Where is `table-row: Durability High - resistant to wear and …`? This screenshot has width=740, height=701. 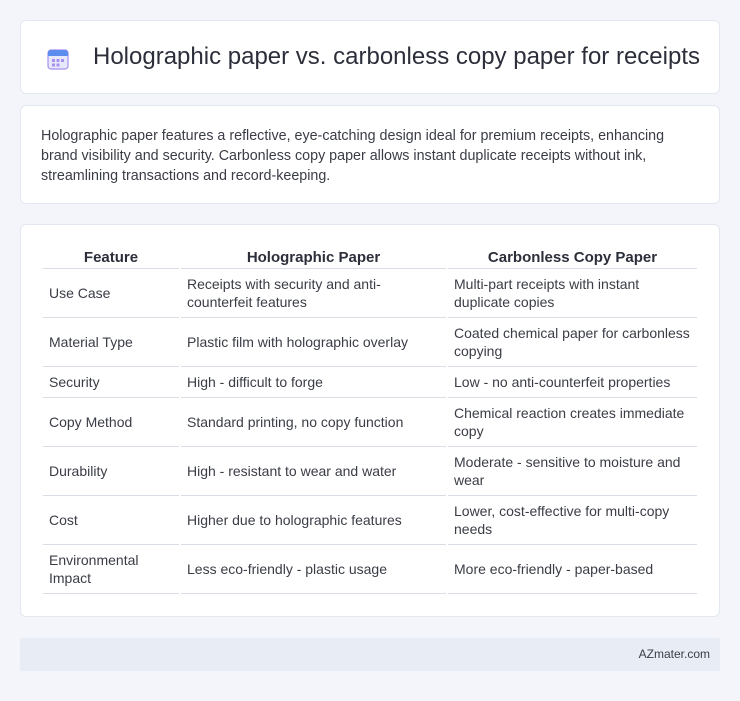 table-row: Durability High - resistant to wear and … is located at coordinates (370, 471).